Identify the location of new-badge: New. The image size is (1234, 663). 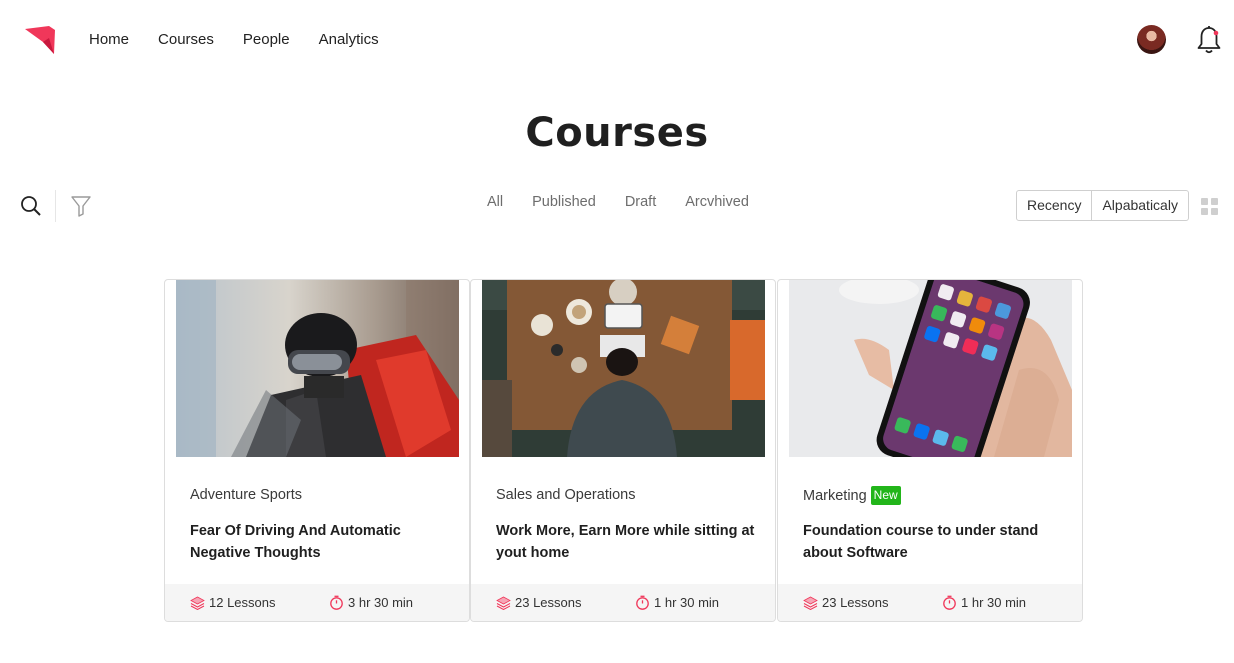
(885, 495).